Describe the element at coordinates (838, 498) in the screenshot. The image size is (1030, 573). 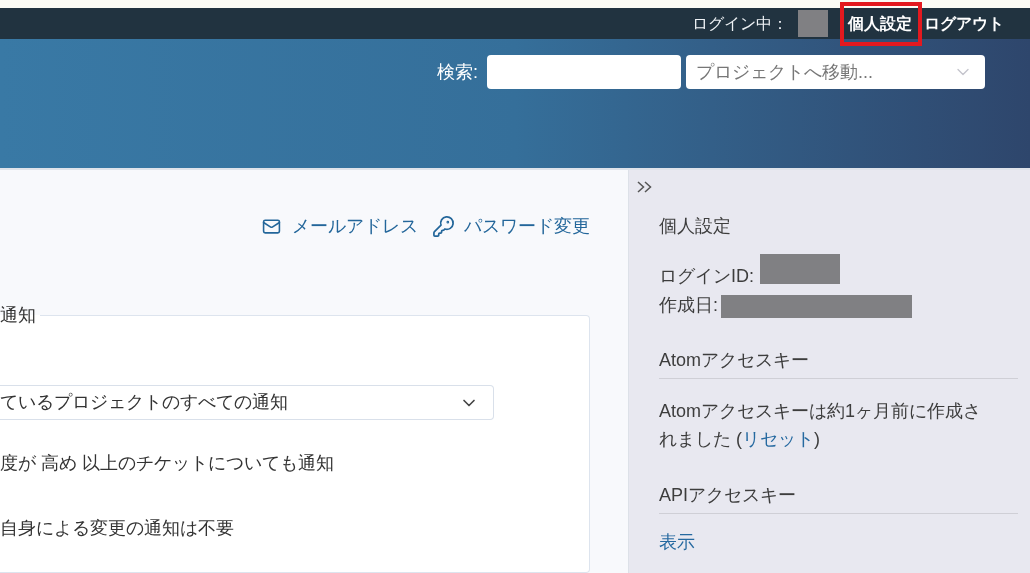
I see `section-heading: APIアクセスキー` at that location.